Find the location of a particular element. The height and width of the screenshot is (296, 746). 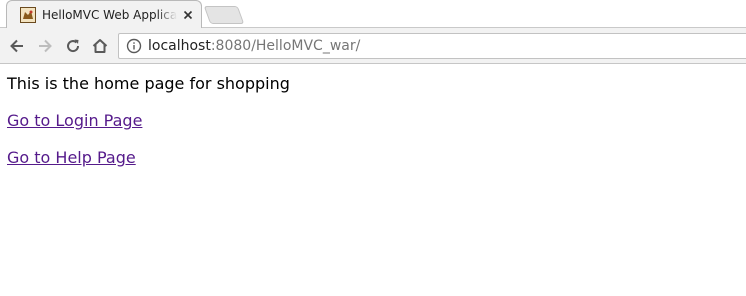

close-icon is located at coordinates (188, 15).